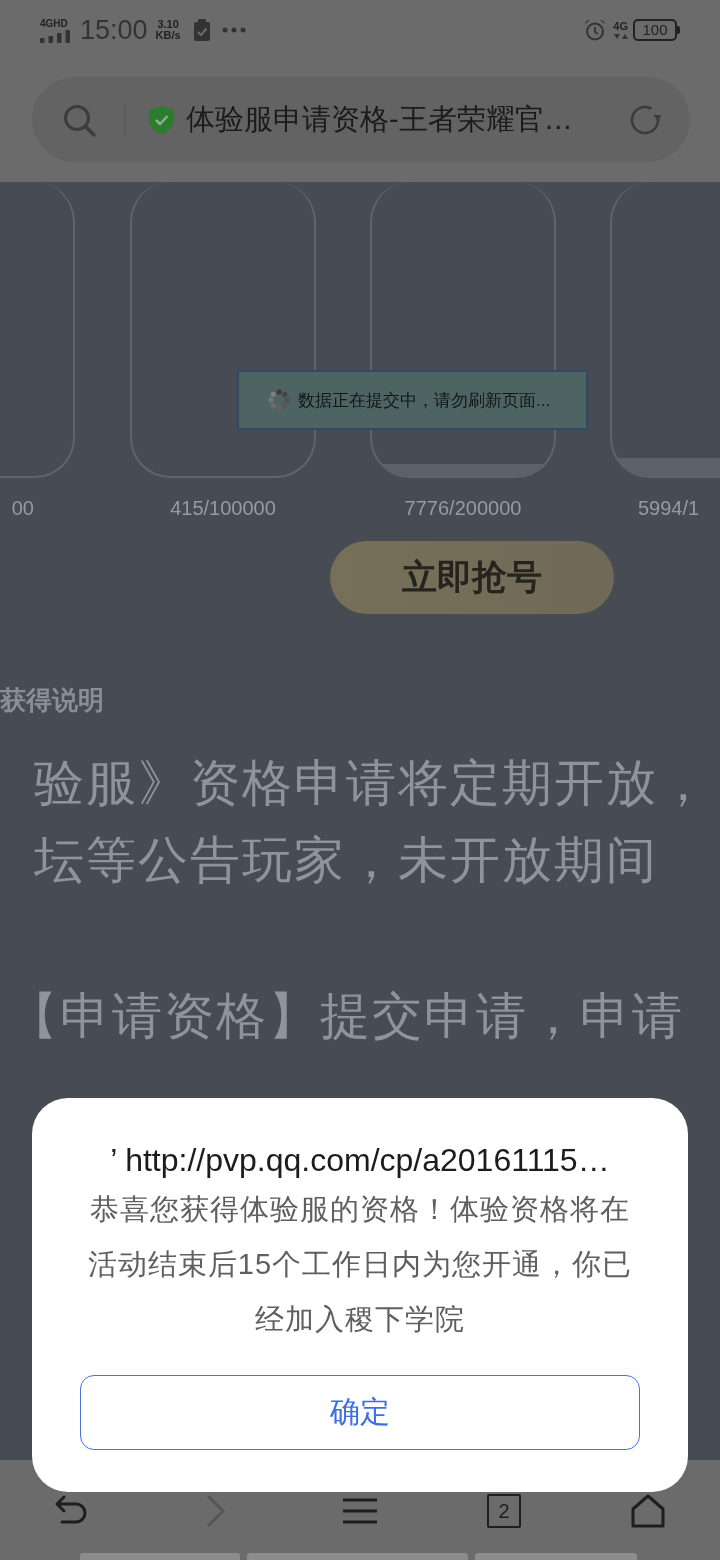 The width and height of the screenshot is (720, 1560). Describe the element at coordinates (360, 1264) in the screenshot. I see `dialog-message: 恭喜您获得体验服的资格！体验资格将在活动结束后15个工作日内为您开通，你已经加入稷下学院` at that location.